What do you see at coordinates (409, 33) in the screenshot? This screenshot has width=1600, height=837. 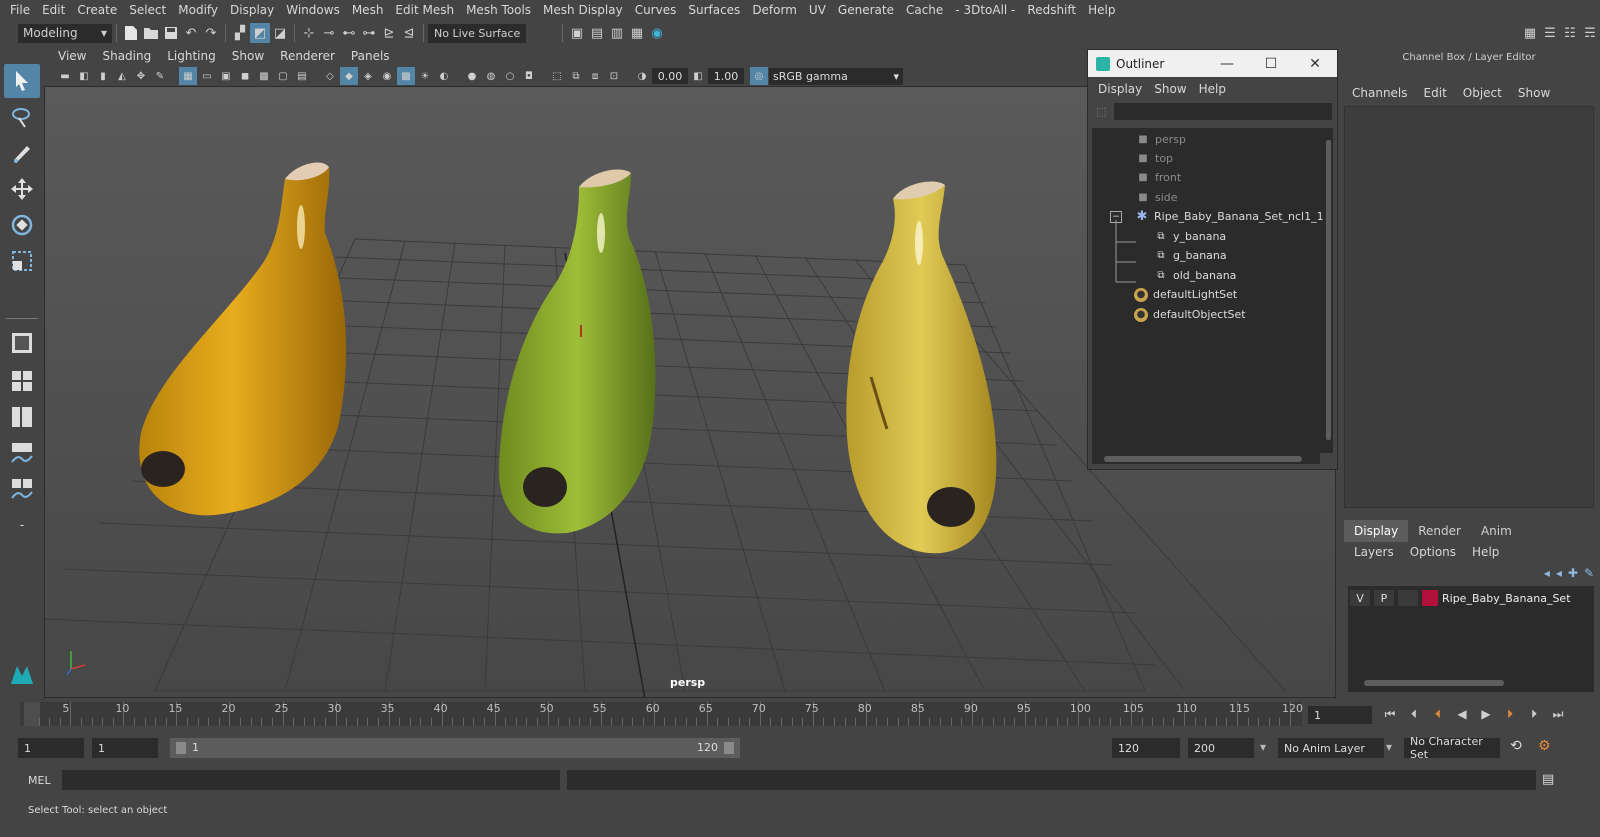 I see `snap-live-icon: ⊴` at bounding box center [409, 33].